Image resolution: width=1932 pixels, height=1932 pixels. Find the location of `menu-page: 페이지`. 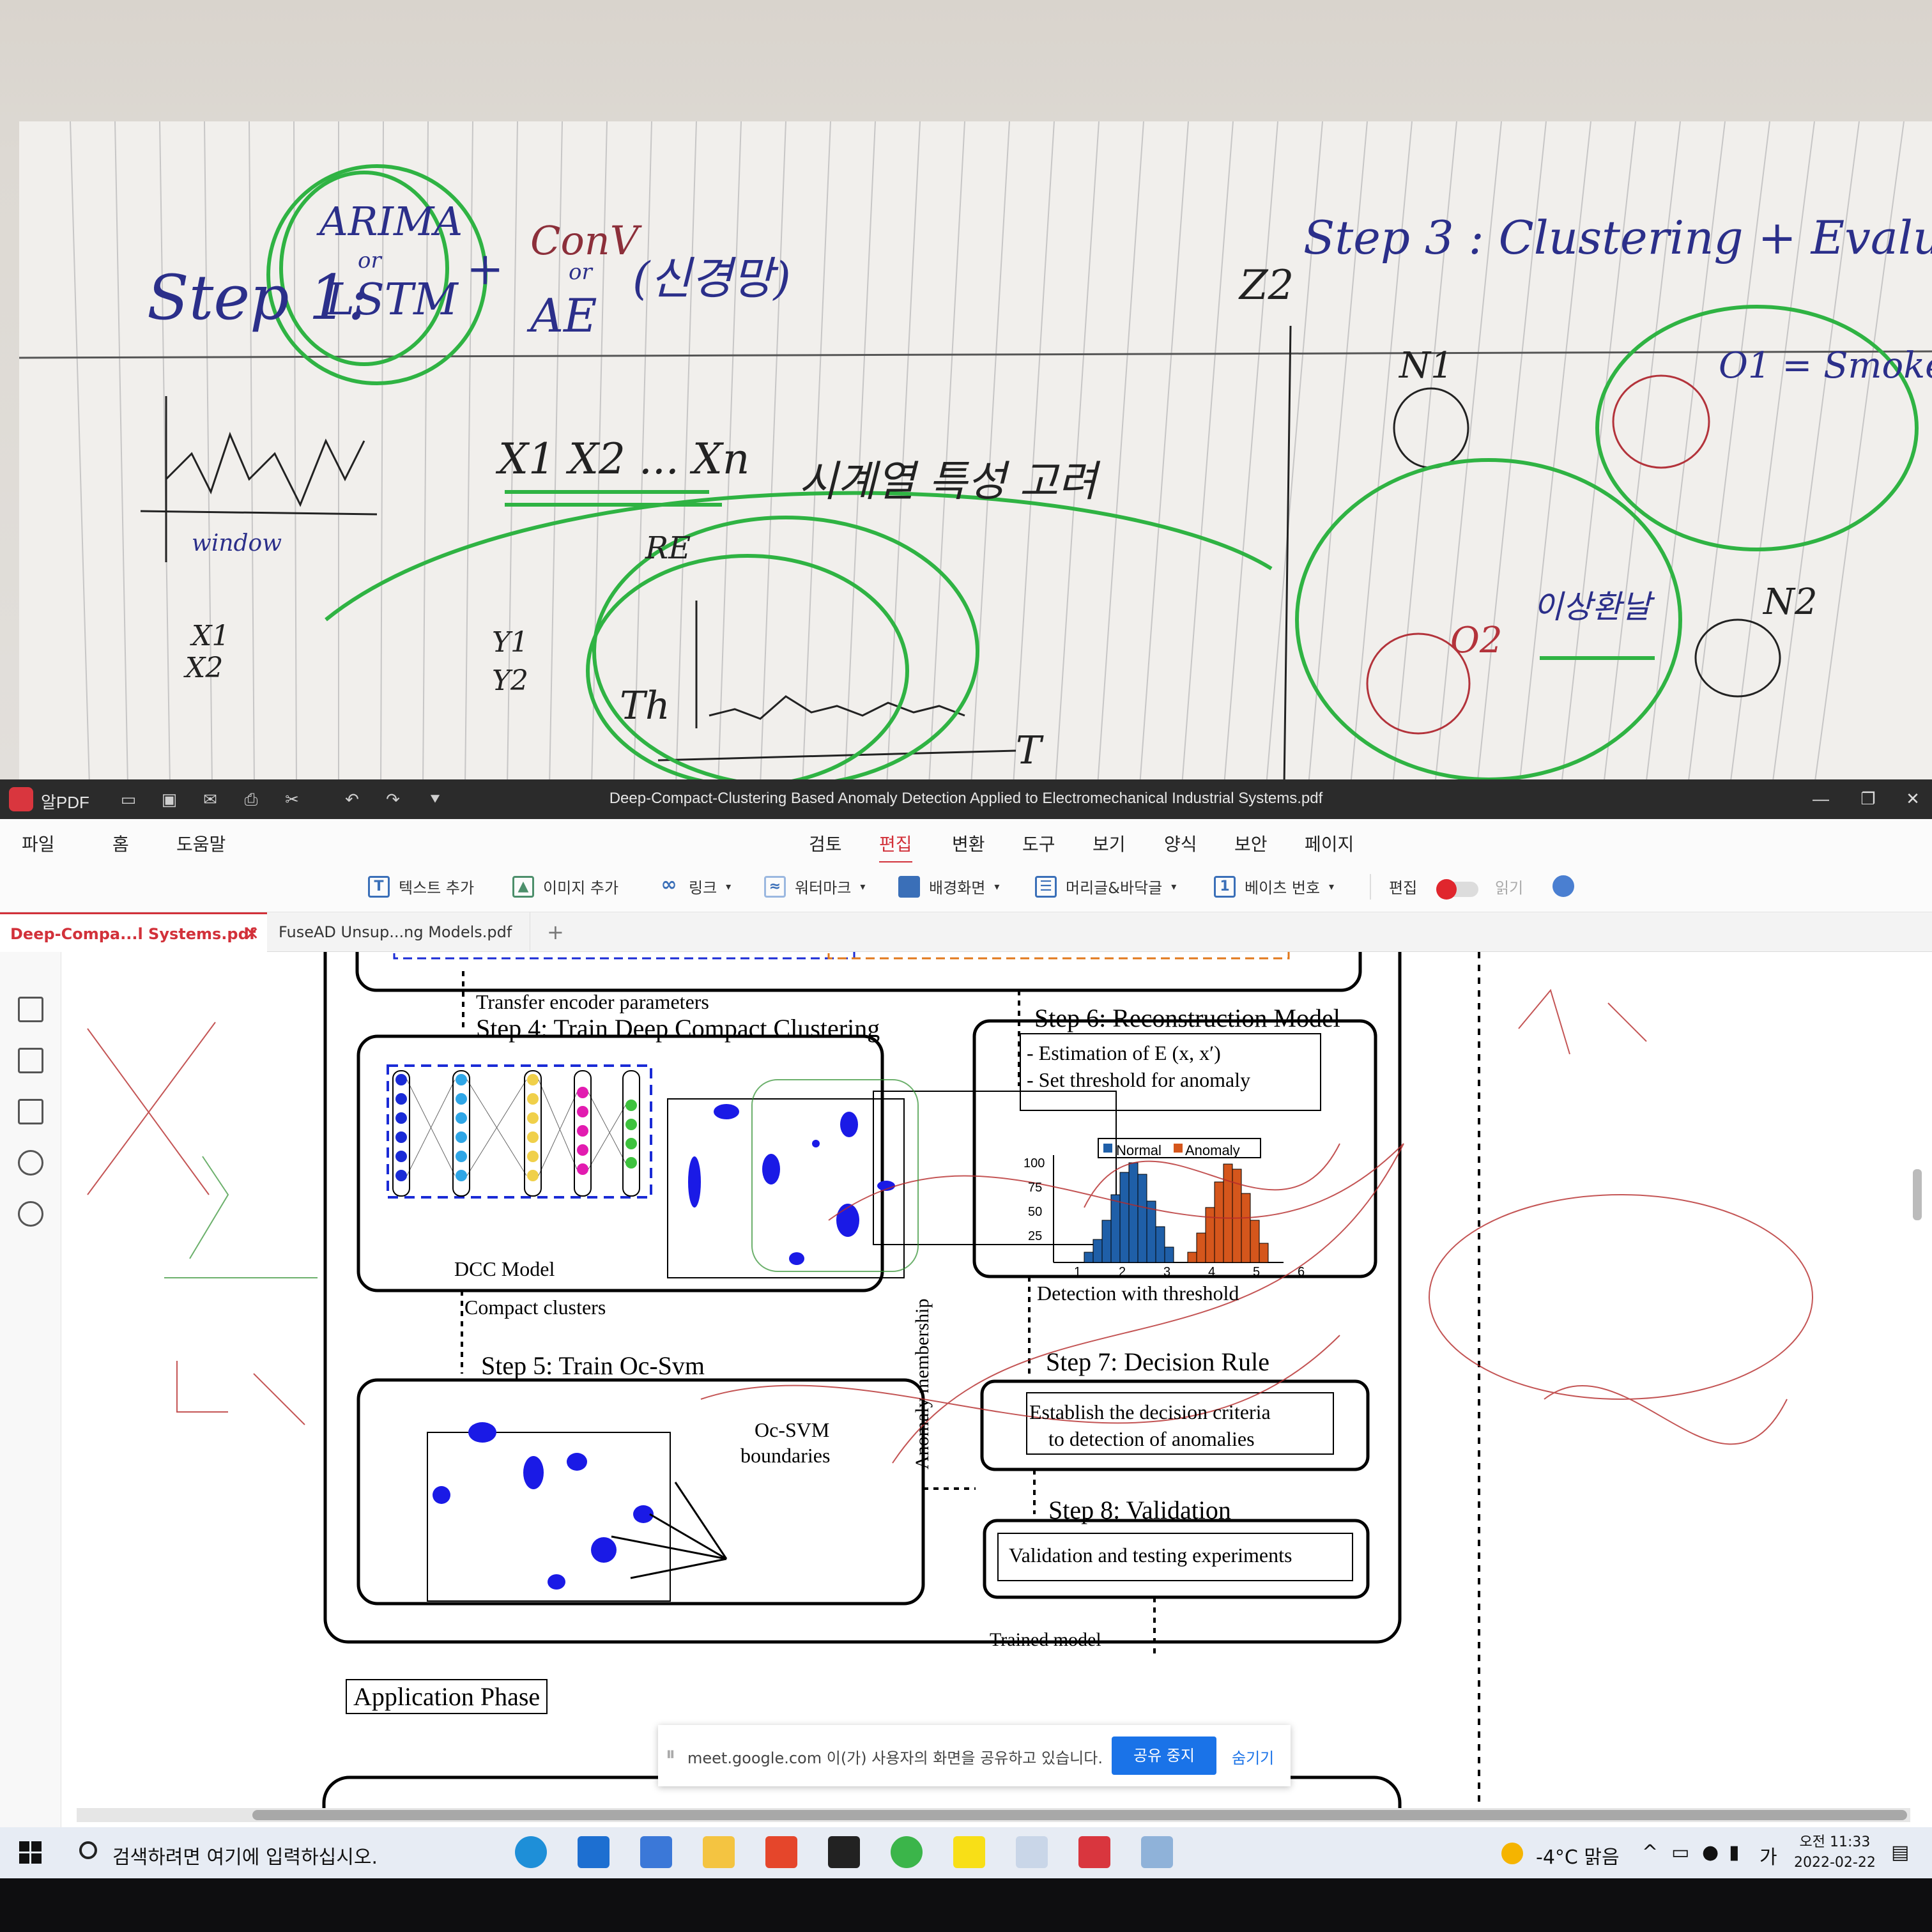

menu-page: 페이지 is located at coordinates (1329, 843).